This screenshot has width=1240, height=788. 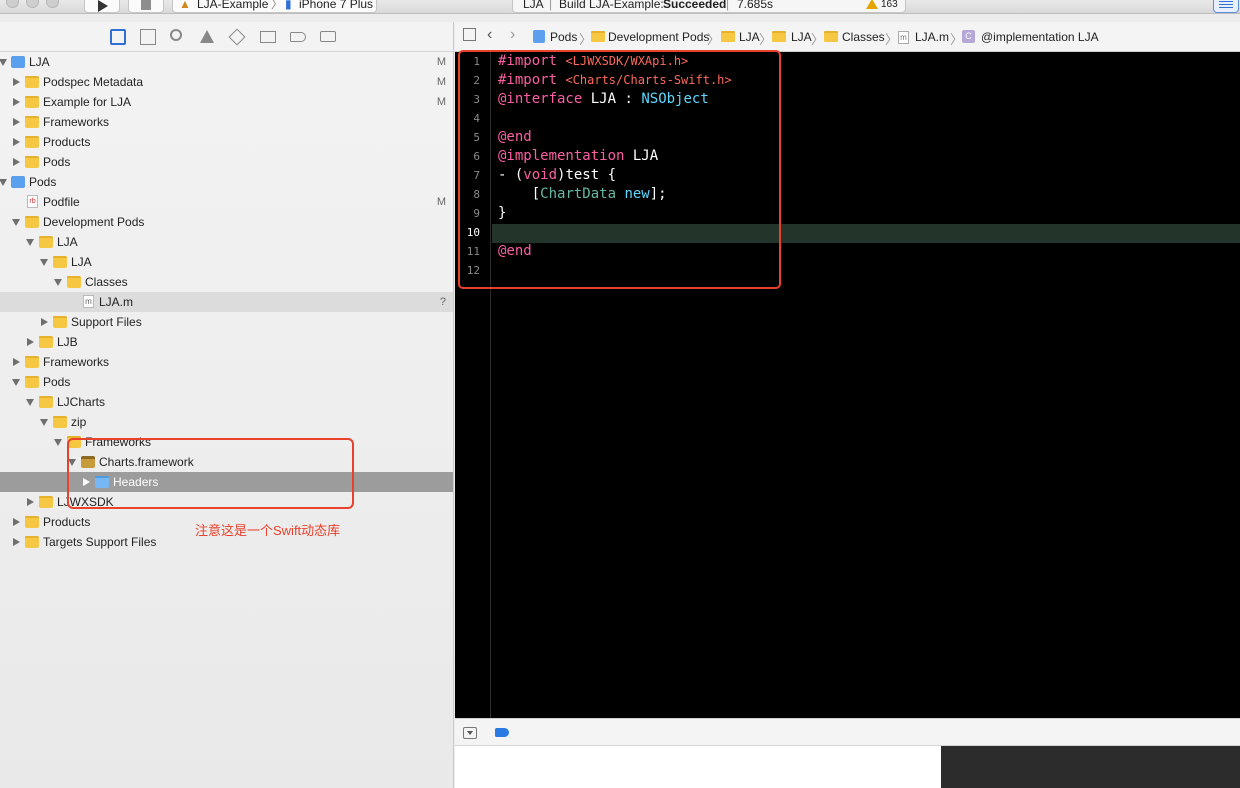 I want to click on tree-row: Products, so click(x=226, y=142).